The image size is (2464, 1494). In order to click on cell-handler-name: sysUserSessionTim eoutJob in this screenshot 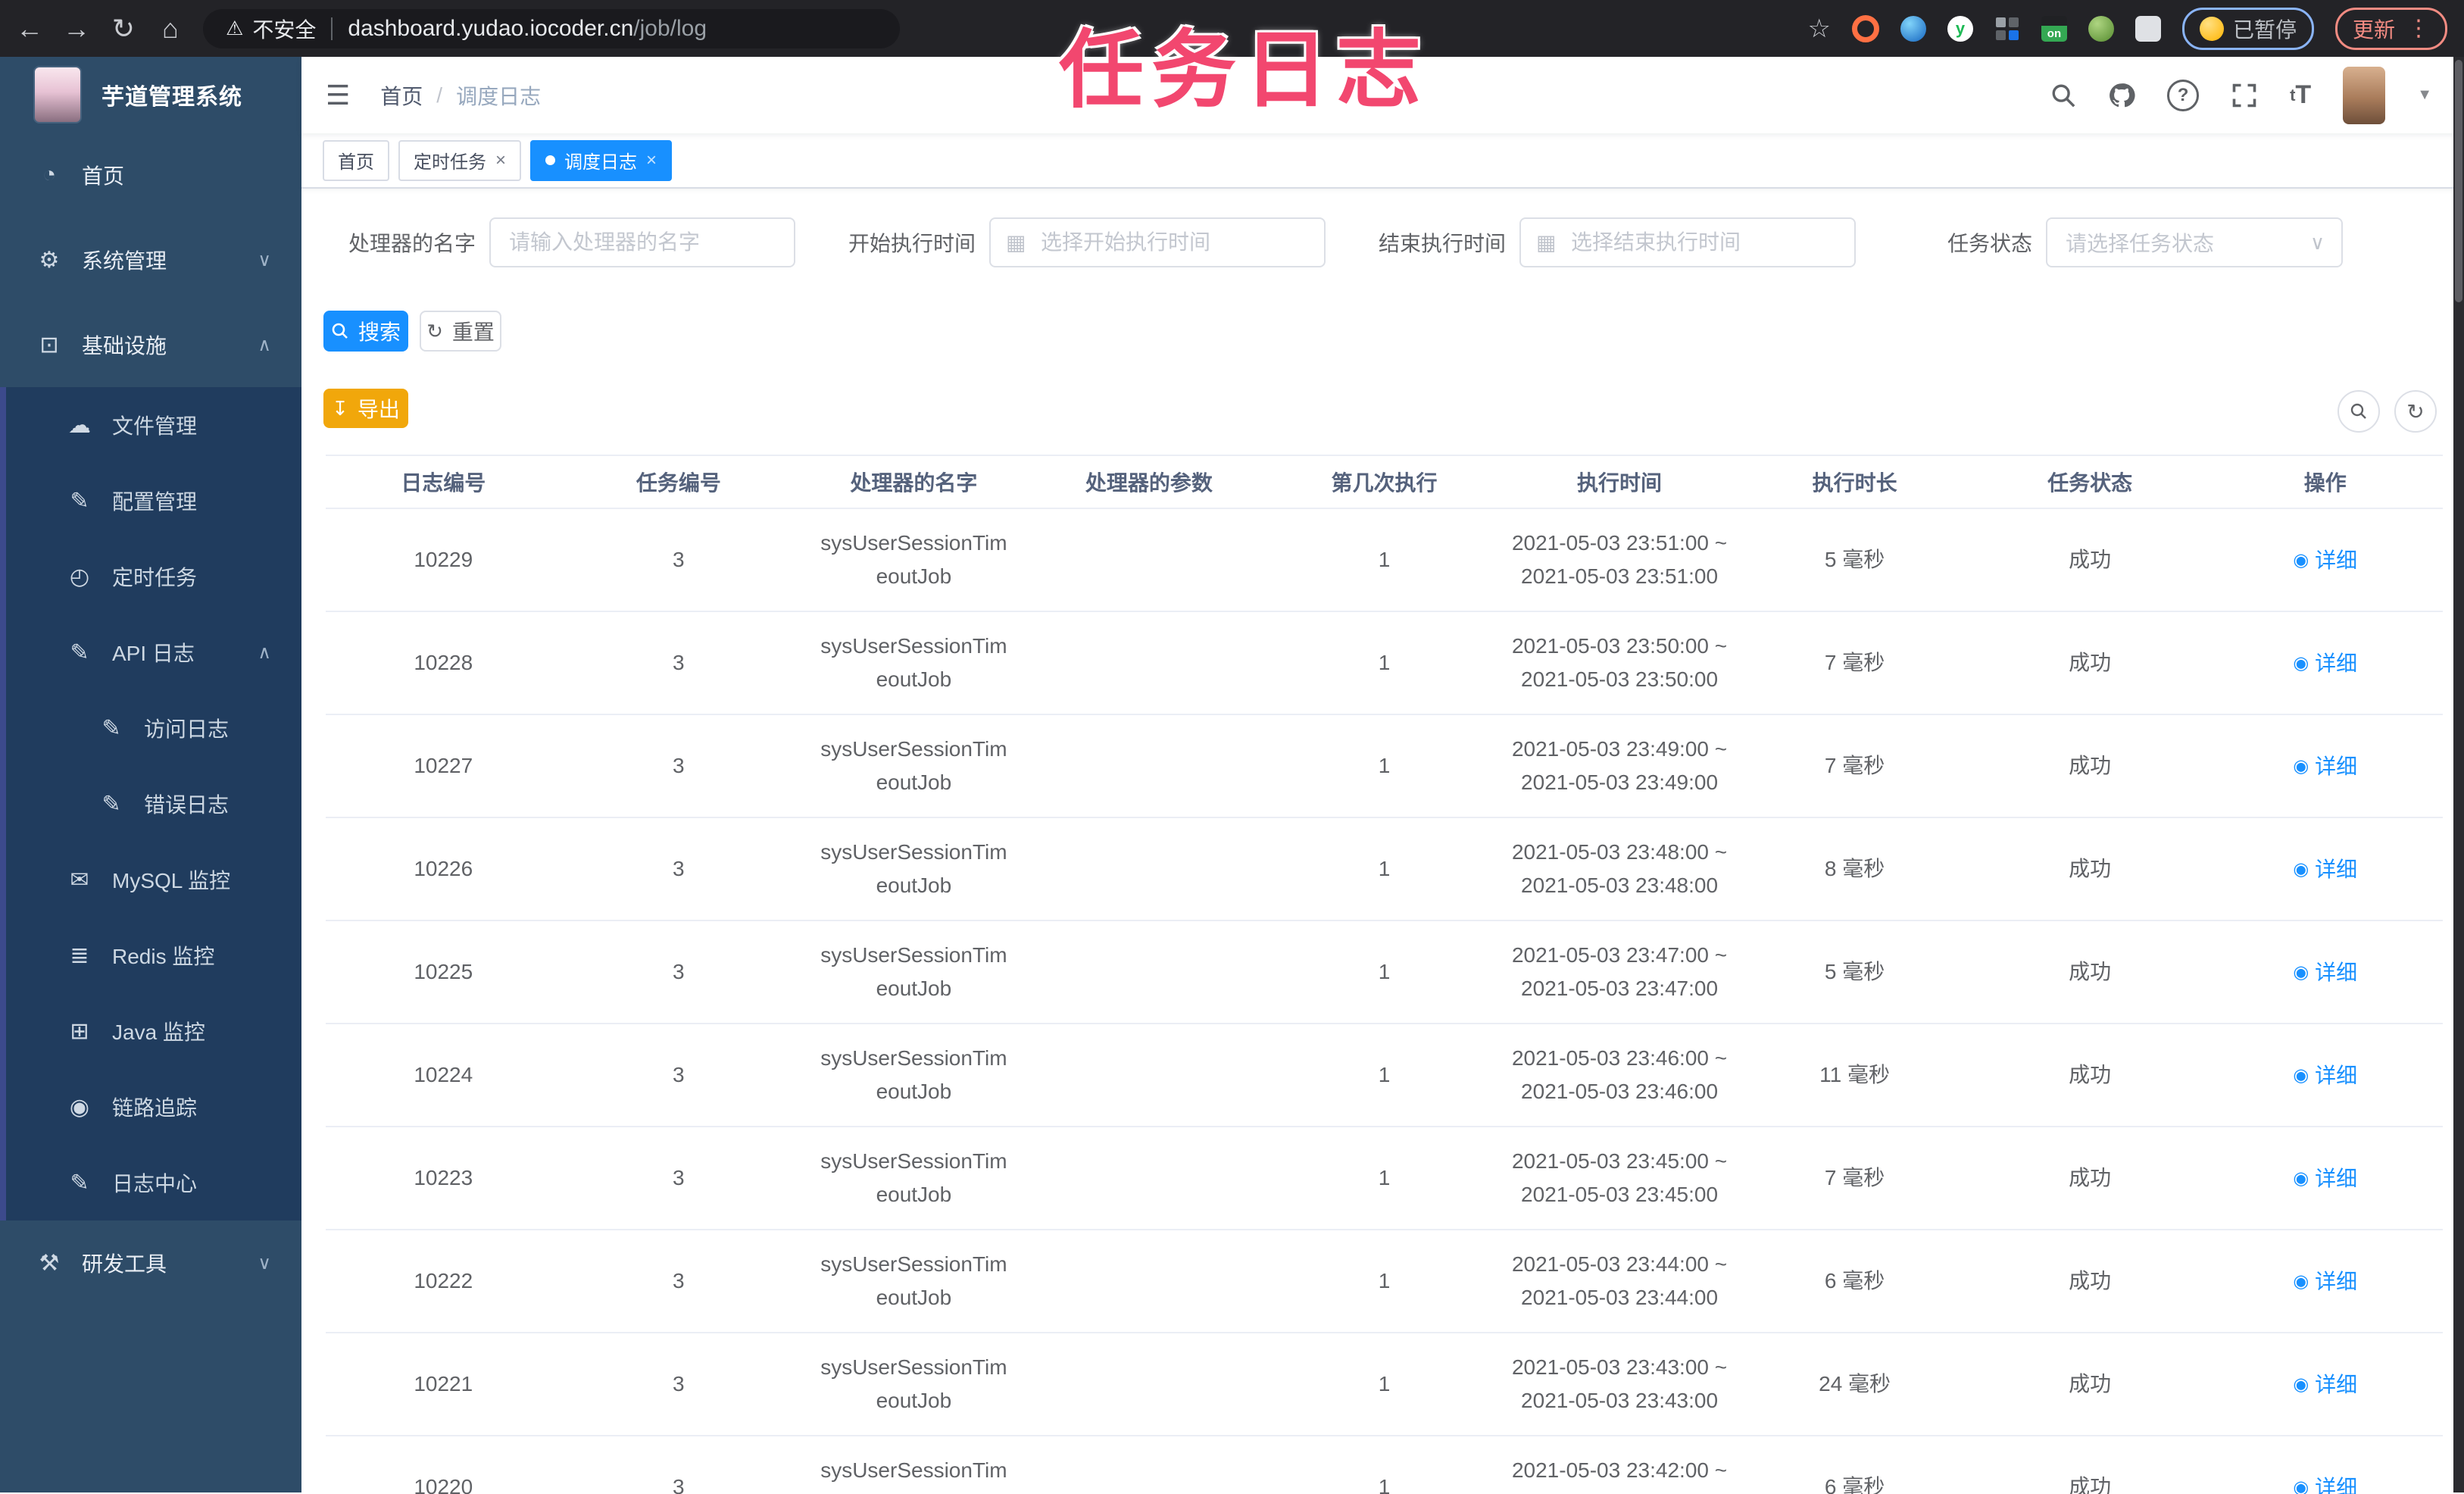, I will do `click(913, 766)`.